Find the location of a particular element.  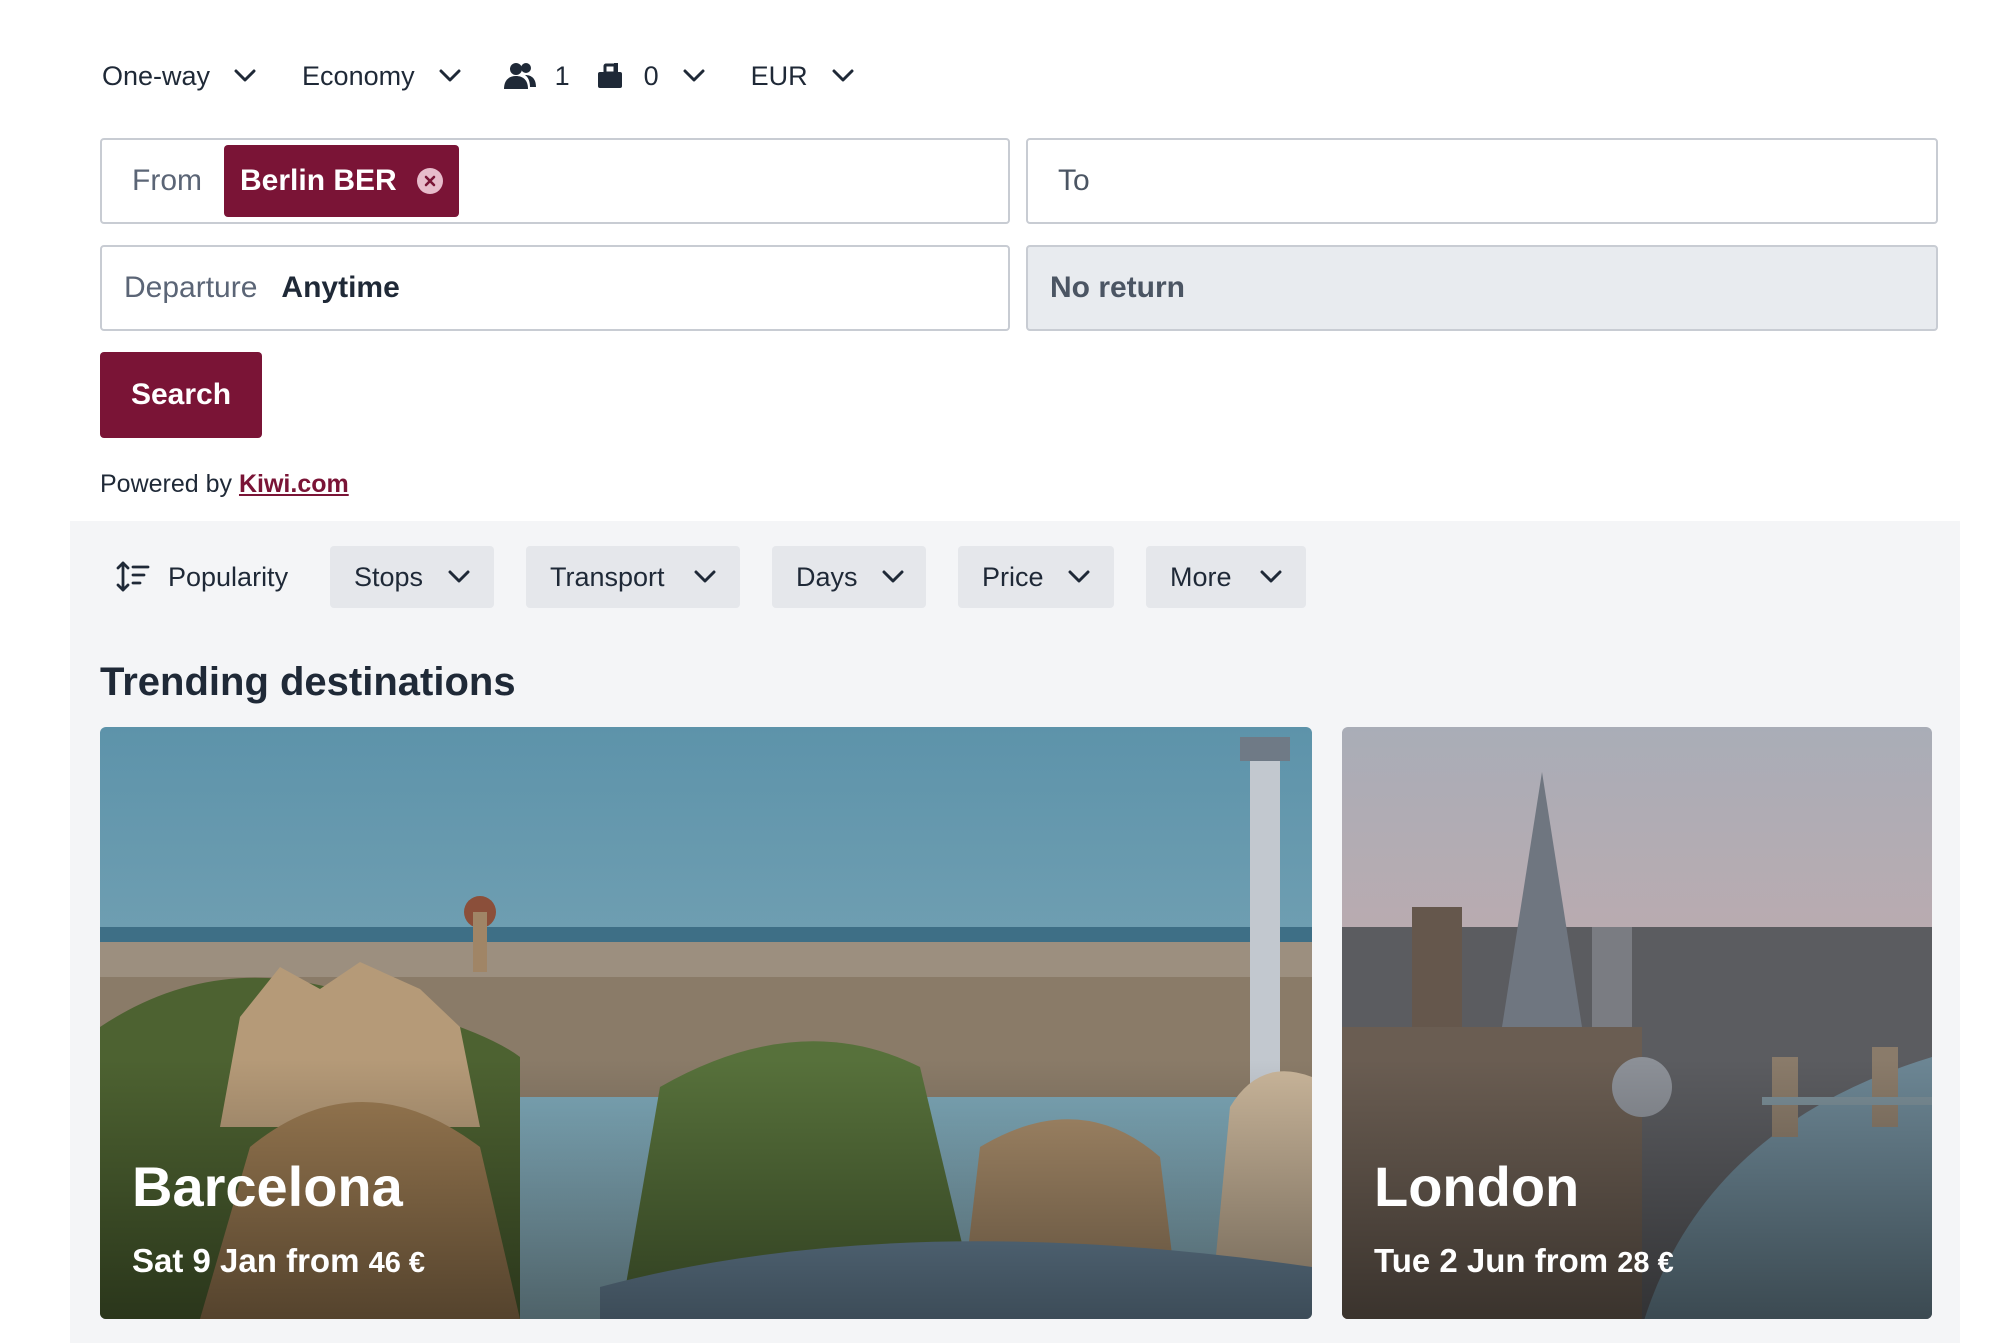

from-field: From Berlin BER is located at coordinates (555, 181).